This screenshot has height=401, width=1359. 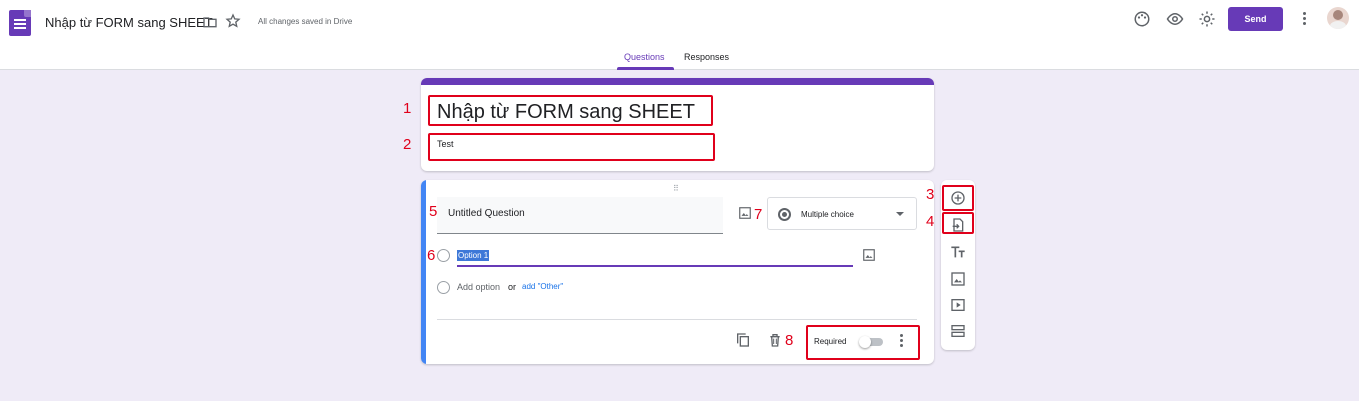 What do you see at coordinates (486, 213) in the screenshot?
I see `question-title: Untitled Question` at bounding box center [486, 213].